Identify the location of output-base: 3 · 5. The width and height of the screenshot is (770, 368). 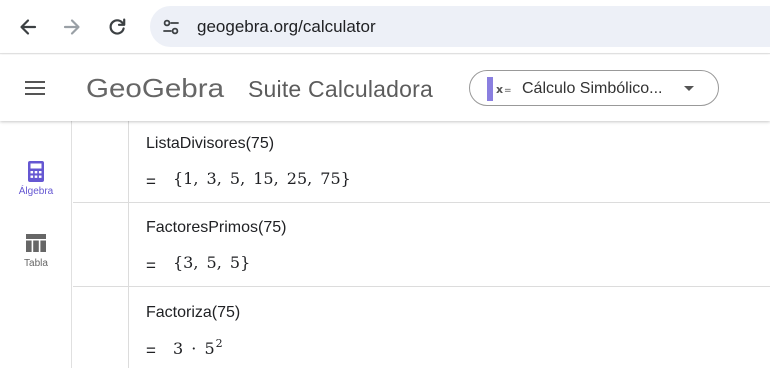
(194, 348).